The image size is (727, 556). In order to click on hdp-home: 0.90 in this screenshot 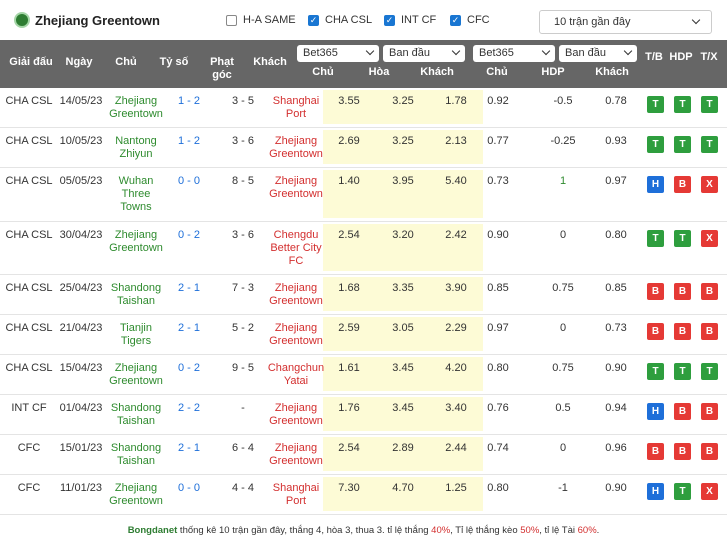, I will do `click(498, 235)`.